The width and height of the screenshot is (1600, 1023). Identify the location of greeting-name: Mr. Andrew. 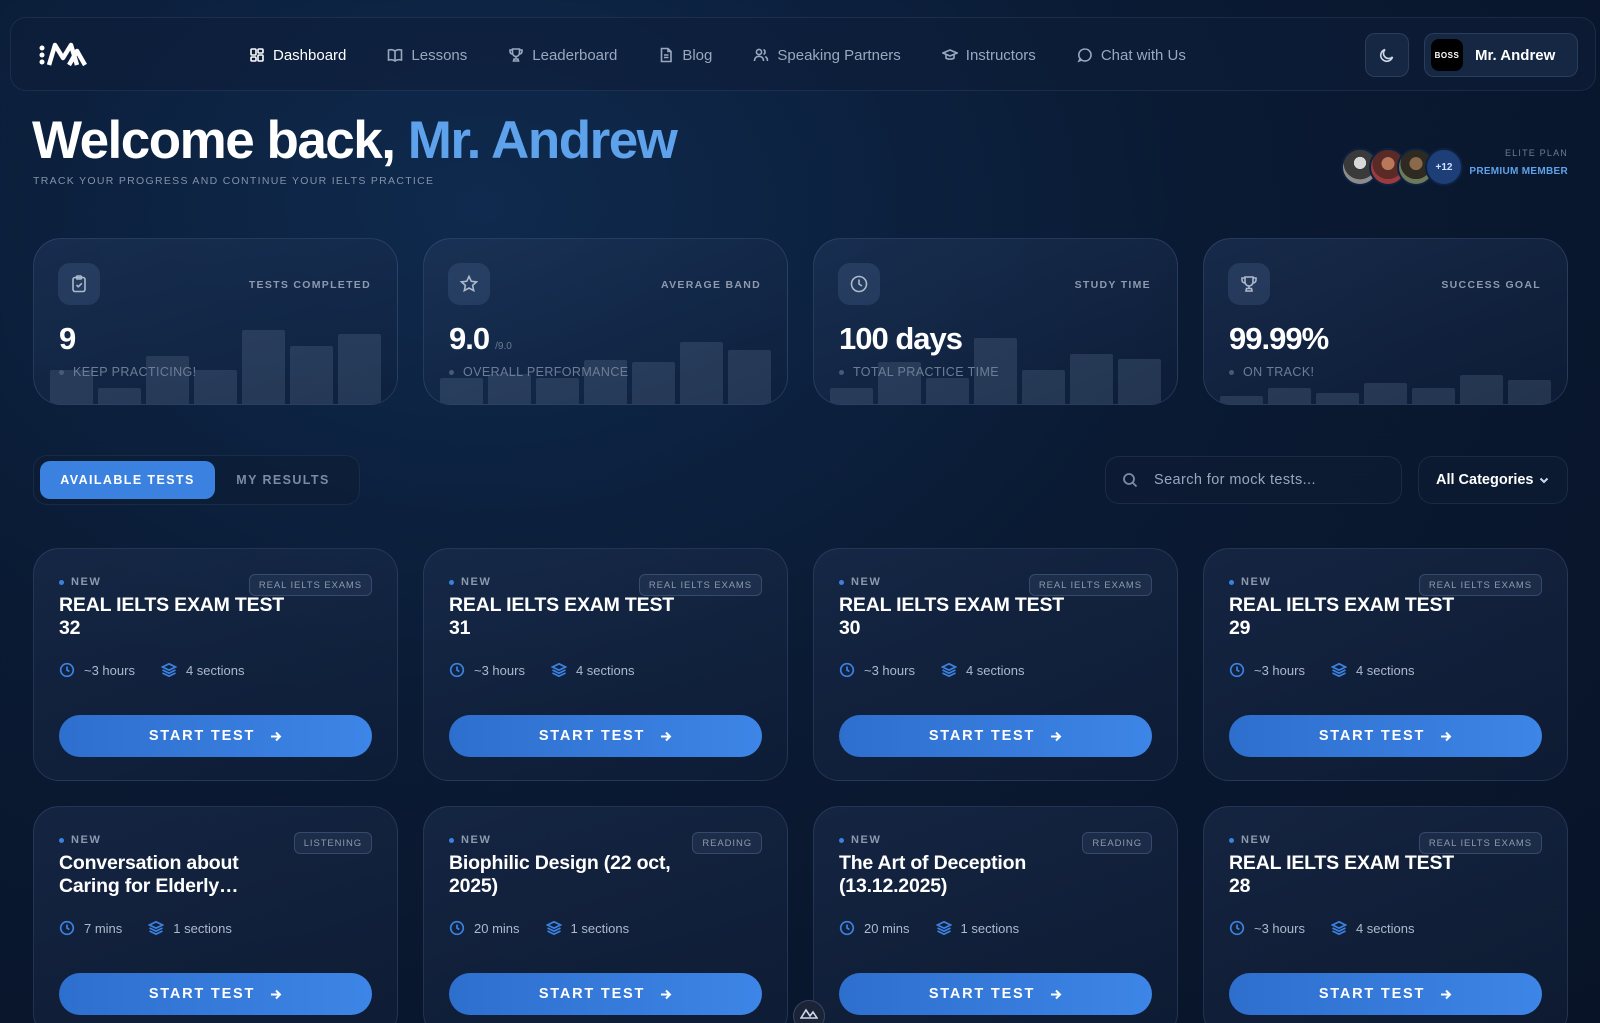
(542, 140).